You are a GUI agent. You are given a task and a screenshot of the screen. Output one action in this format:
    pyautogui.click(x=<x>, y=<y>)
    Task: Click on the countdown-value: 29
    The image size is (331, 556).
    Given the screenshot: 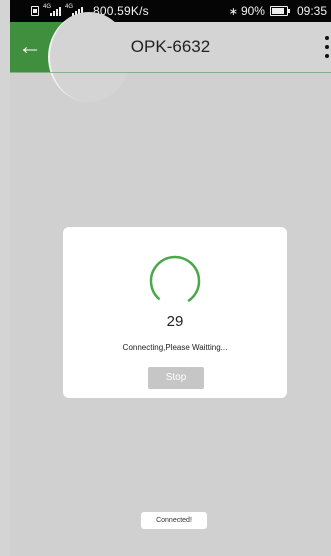 What is the action you would take?
    pyautogui.click(x=175, y=321)
    